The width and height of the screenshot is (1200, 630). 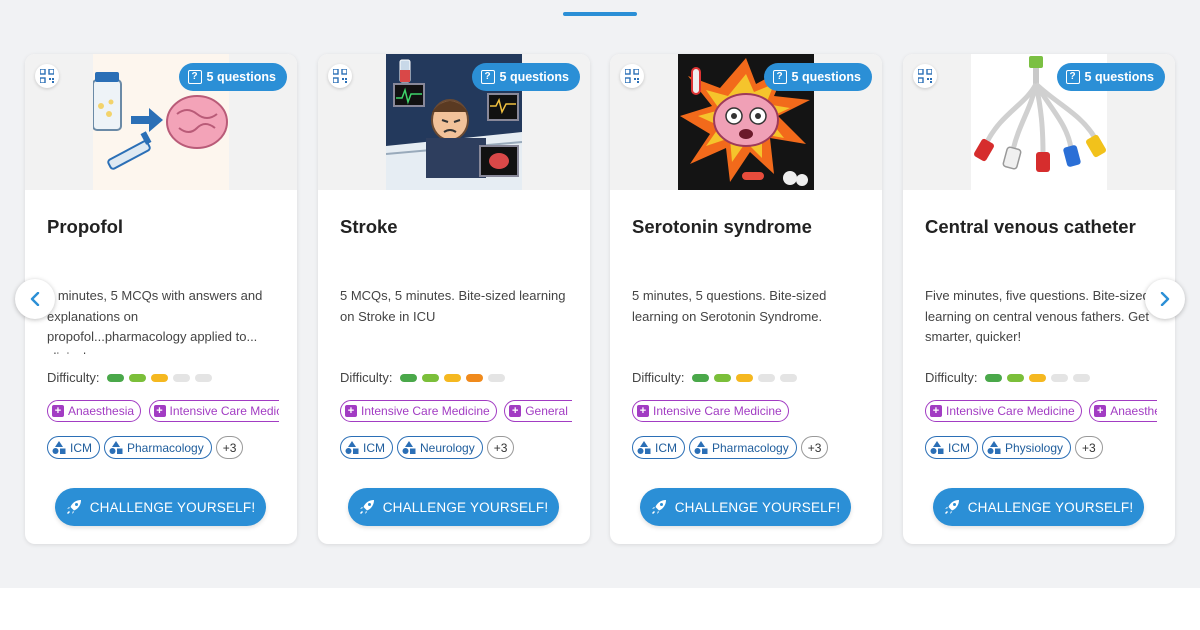 I want to click on specialty-tag: + Anaesthe, so click(x=1123, y=411).